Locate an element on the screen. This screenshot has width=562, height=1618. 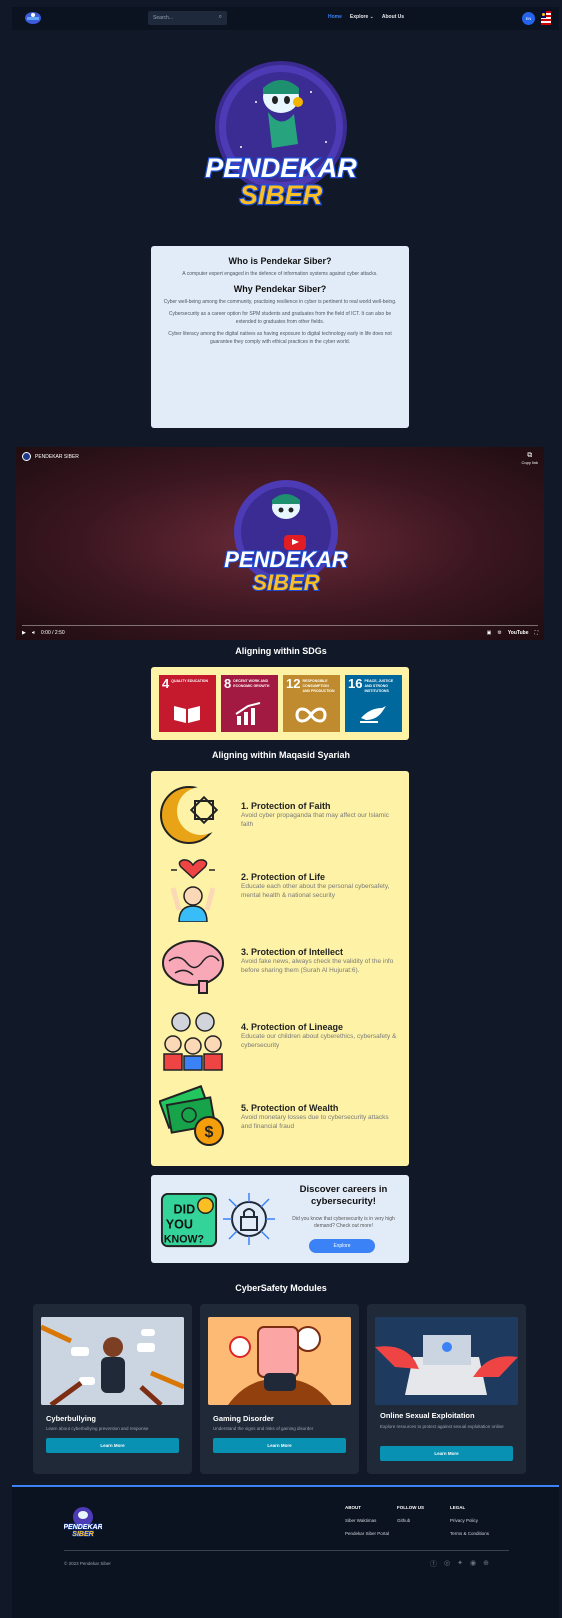
nav-about: About Us is located at coordinates (393, 17).